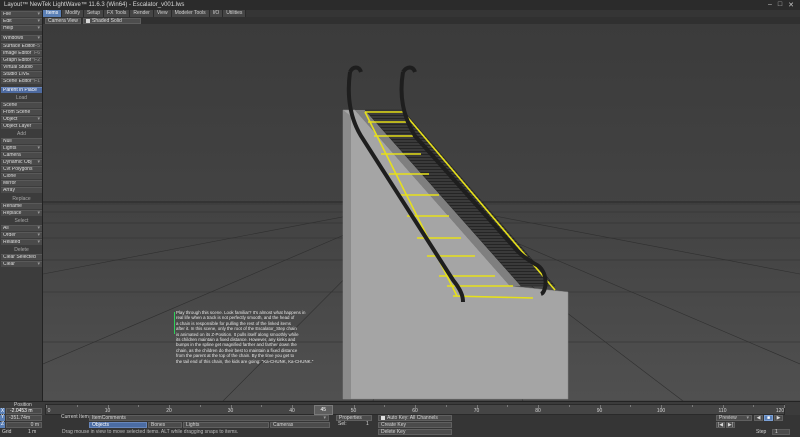 This screenshot has width=800, height=437. Describe the element at coordinates (21, 148) in the screenshot. I see `add-lights-button: Lights ▾` at that location.